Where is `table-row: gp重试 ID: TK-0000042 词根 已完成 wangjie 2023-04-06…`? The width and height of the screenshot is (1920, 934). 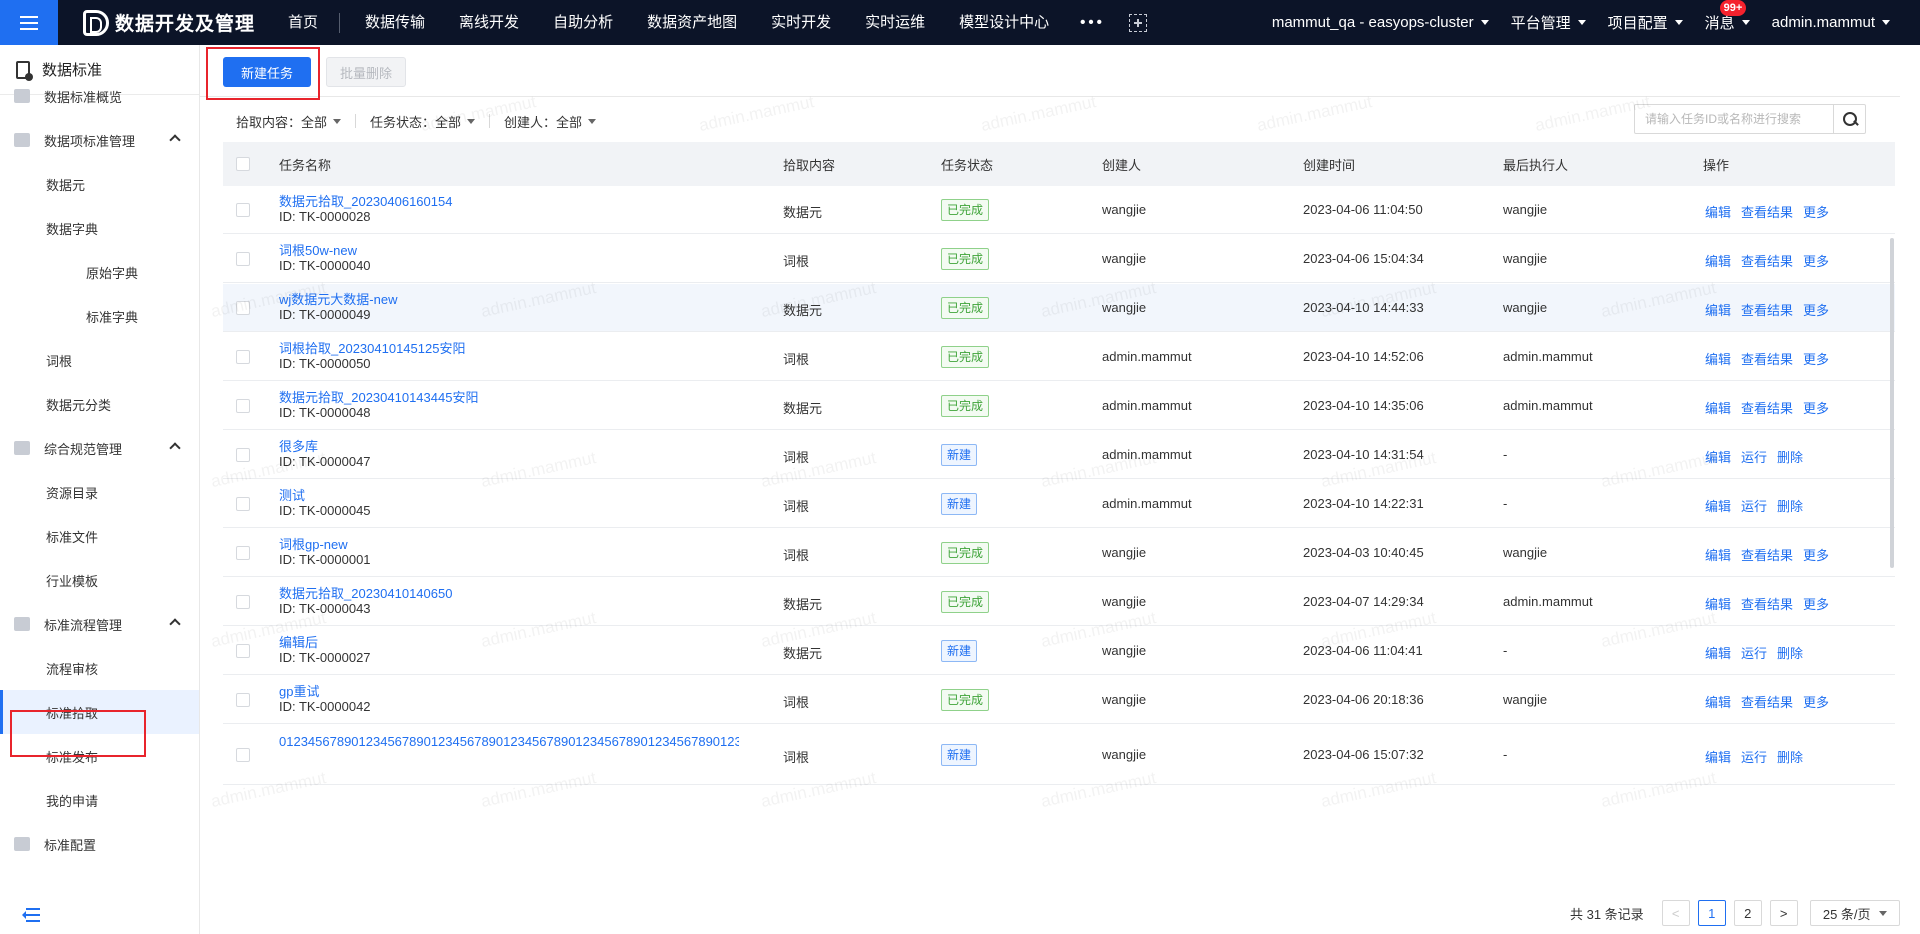 table-row: gp重试 ID: TK-0000042 词根 已完成 wangjie 2023-04-06… is located at coordinates (1059, 700).